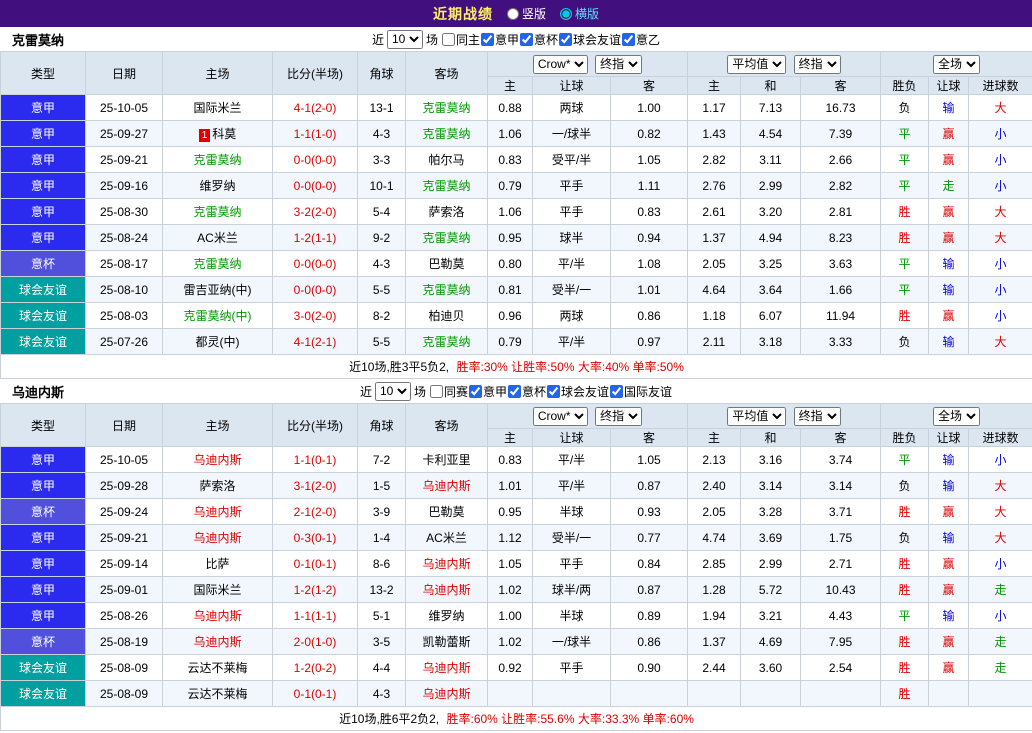  Describe the element at coordinates (467, 39) in the screenshot. I see `filter-checkbox-label: 同主` at that location.